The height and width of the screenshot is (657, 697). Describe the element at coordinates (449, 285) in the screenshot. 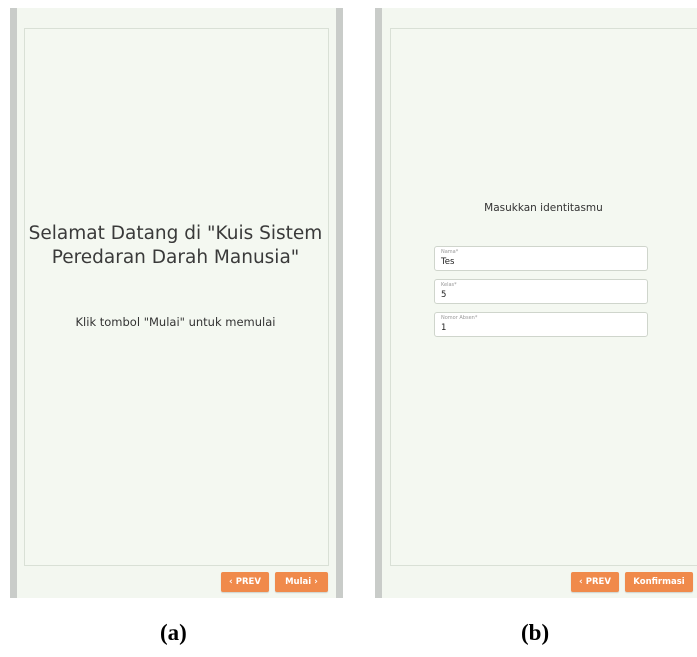

I see `class-field-label: Kelas*` at that location.